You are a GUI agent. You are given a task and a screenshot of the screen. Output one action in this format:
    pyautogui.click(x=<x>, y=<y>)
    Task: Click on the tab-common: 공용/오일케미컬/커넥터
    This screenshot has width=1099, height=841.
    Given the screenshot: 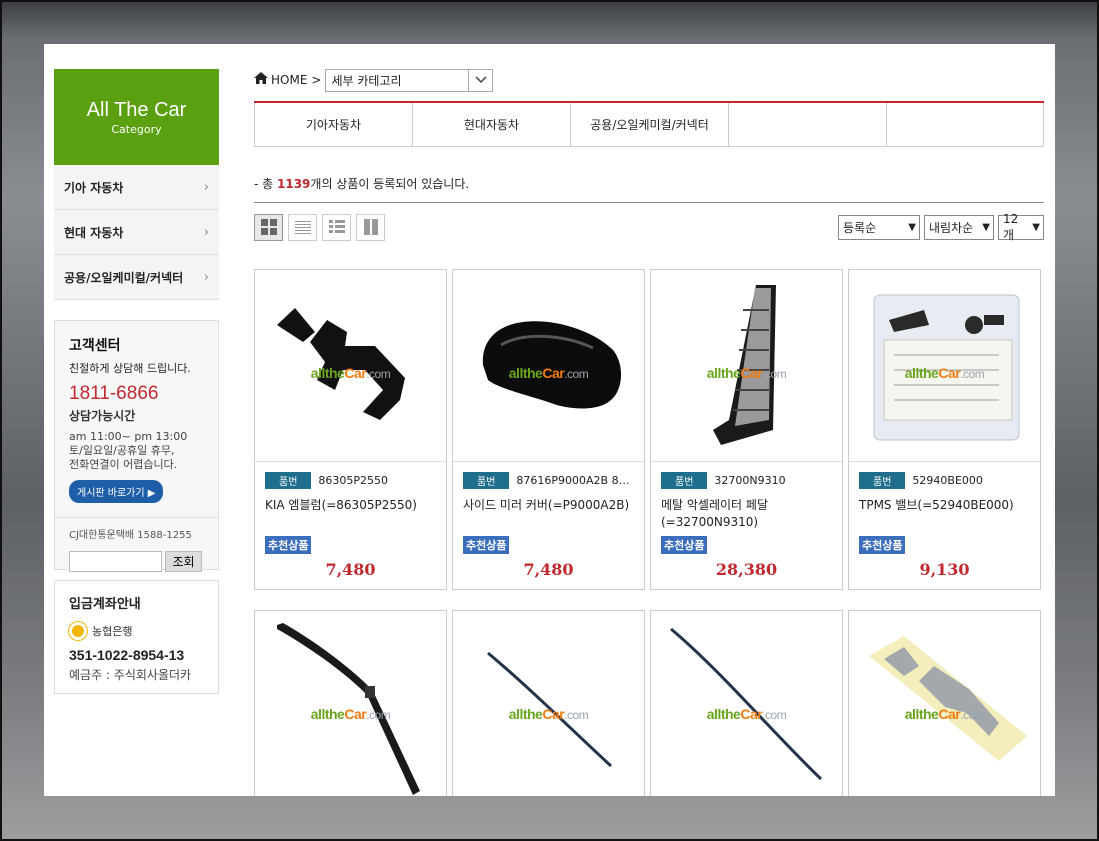 What is the action you would take?
    pyautogui.click(x=649, y=124)
    